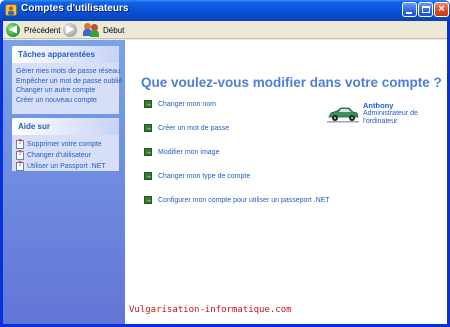 This screenshot has height=327, width=450. I want to click on toolbar: ◀ Précédent ▼ ▶ Début, so click(225, 30).